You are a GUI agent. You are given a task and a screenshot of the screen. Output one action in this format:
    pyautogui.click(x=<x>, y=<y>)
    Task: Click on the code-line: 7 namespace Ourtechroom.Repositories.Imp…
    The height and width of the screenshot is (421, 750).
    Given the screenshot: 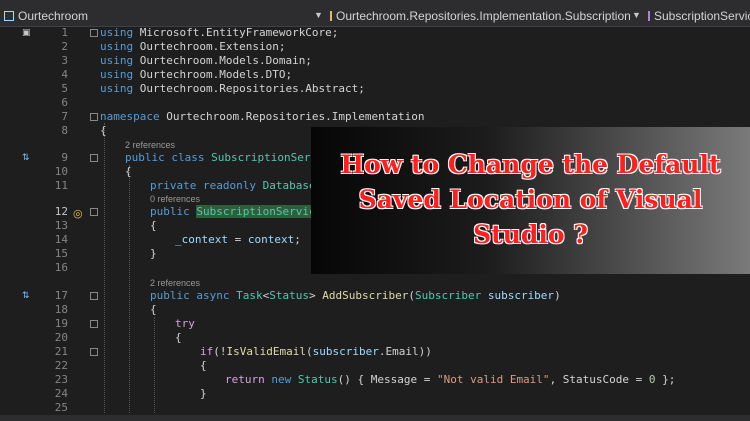 What is the action you would take?
    pyautogui.click(x=375, y=117)
    